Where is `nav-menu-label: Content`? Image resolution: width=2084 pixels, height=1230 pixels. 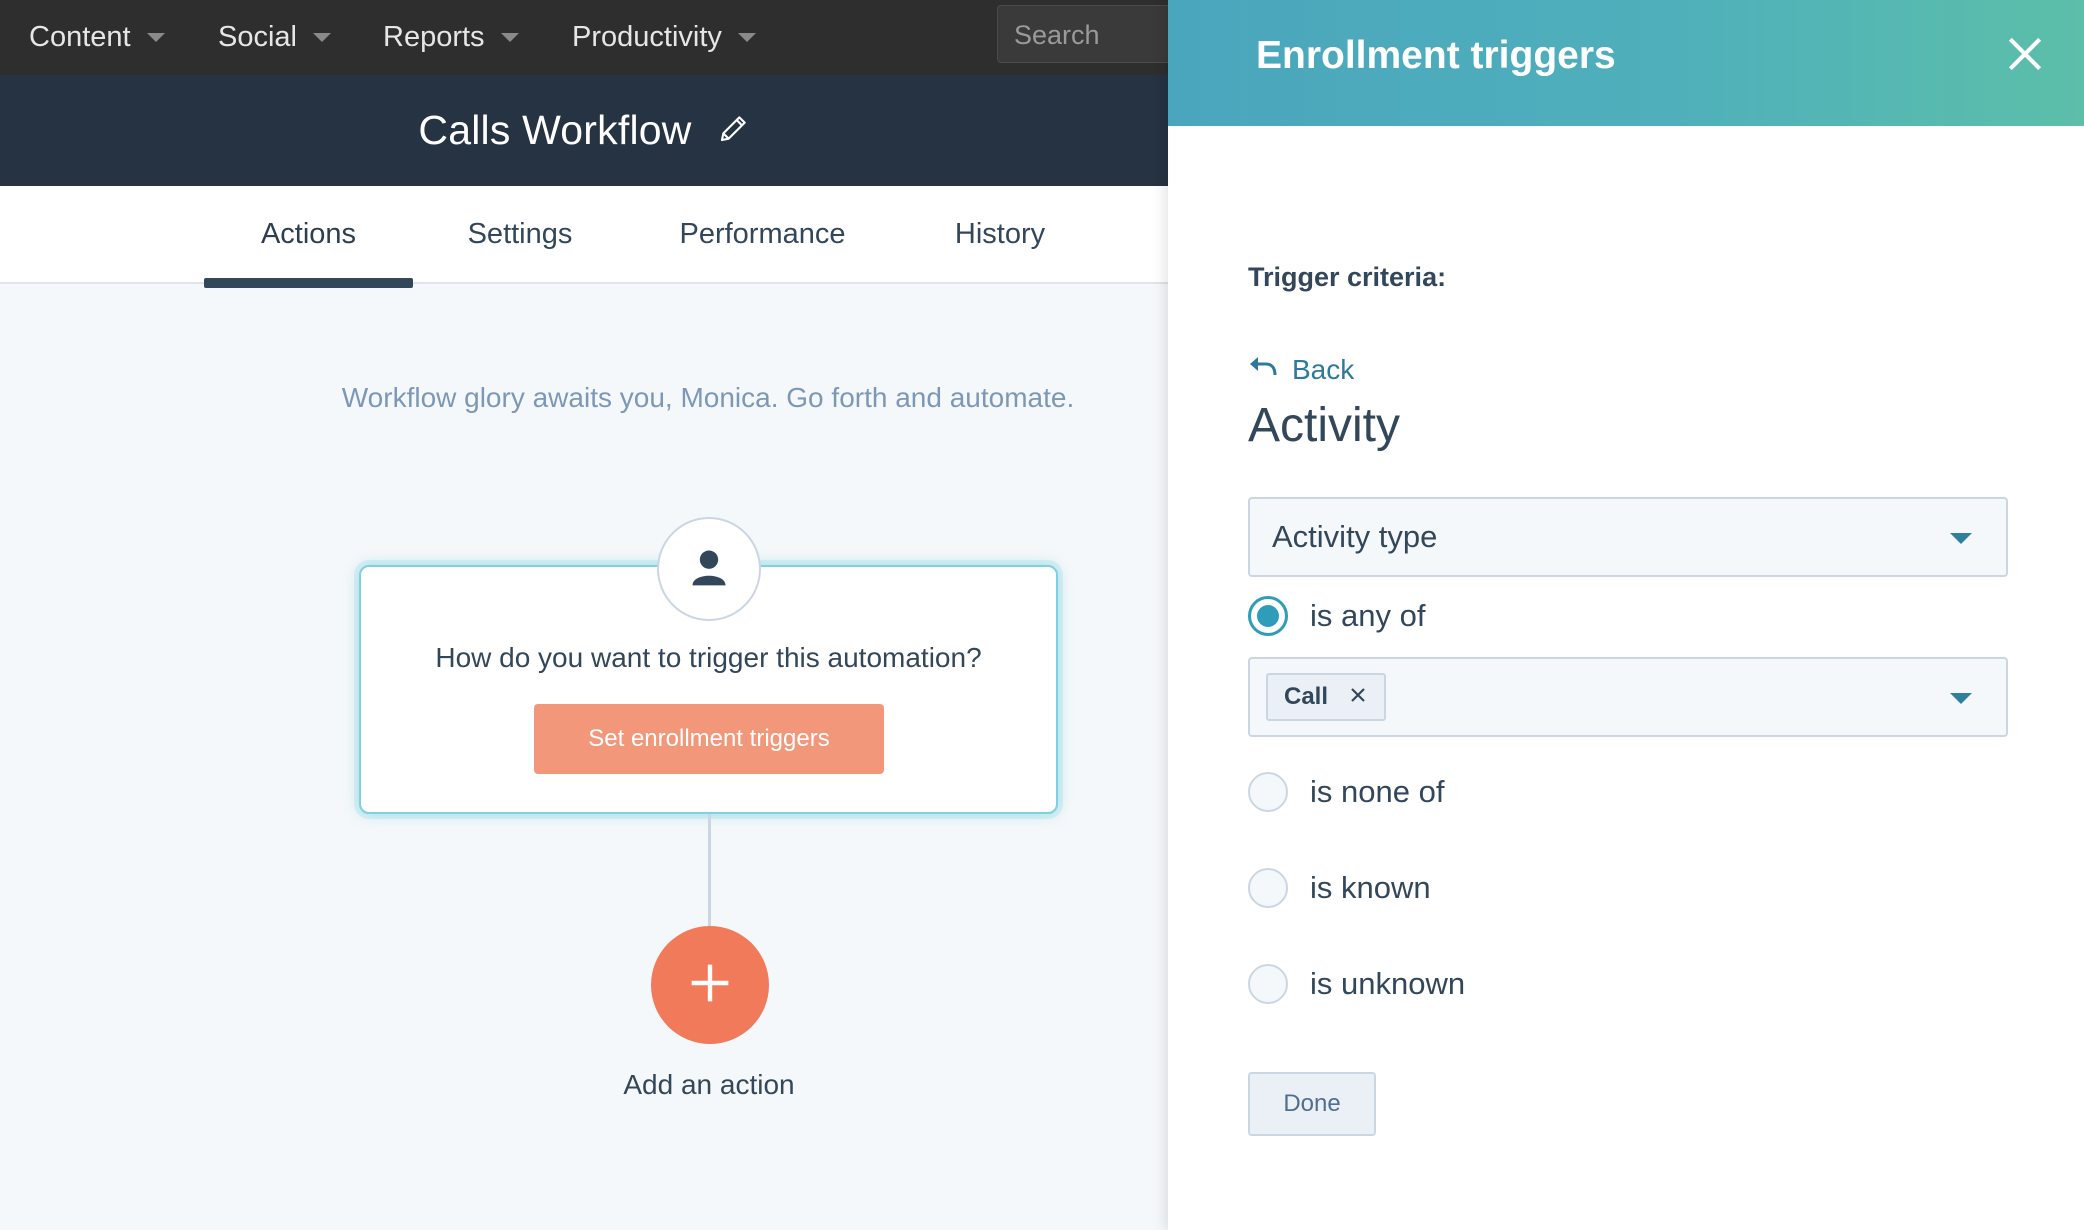 nav-menu-label: Content is located at coordinates (80, 37).